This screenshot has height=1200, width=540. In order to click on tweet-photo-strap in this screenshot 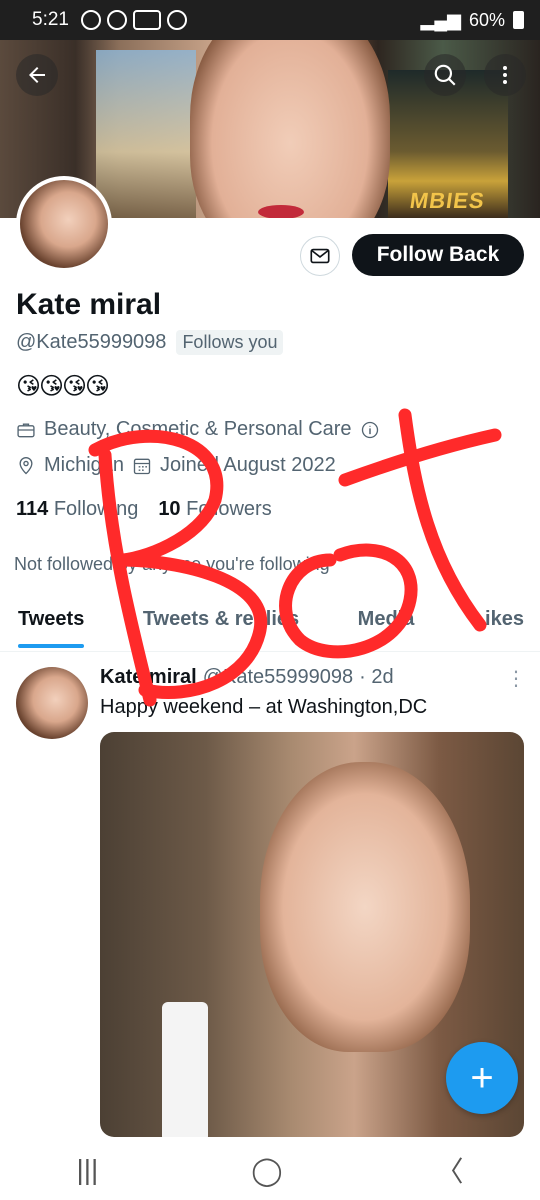, I will do `click(185, 1069)`.